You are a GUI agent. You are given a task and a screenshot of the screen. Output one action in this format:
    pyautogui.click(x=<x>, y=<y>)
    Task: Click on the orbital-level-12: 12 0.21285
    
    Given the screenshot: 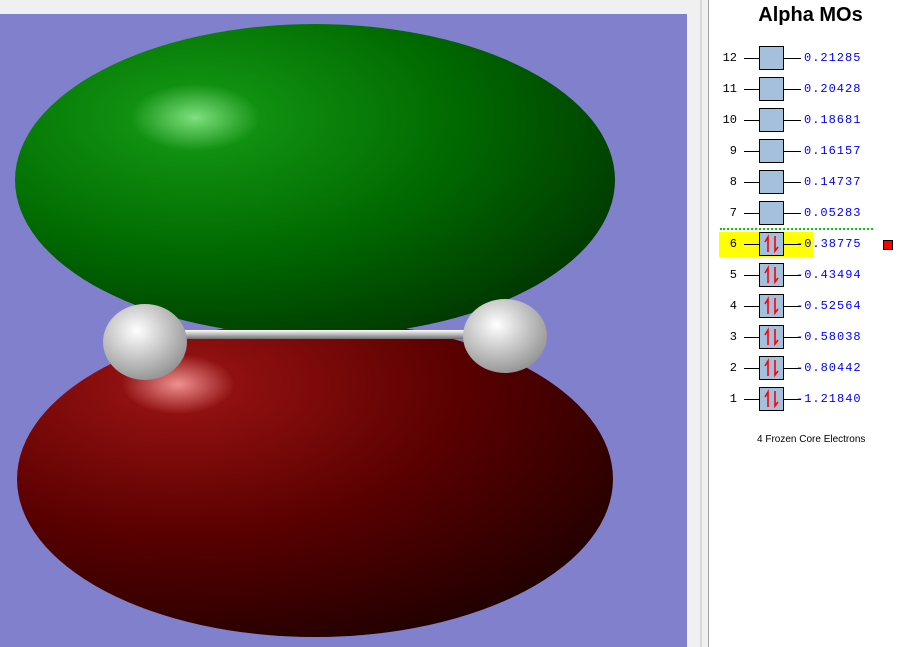 What is the action you would take?
    pyautogui.click(x=810, y=58)
    